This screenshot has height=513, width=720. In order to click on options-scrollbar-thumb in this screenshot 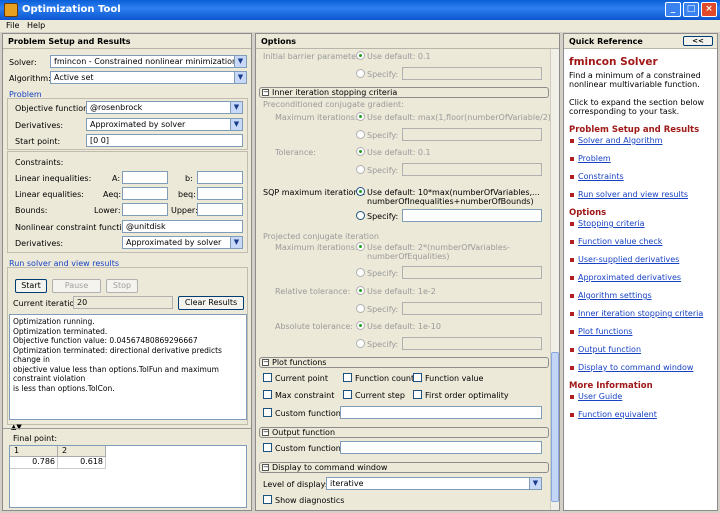, I will do `click(555, 427)`.